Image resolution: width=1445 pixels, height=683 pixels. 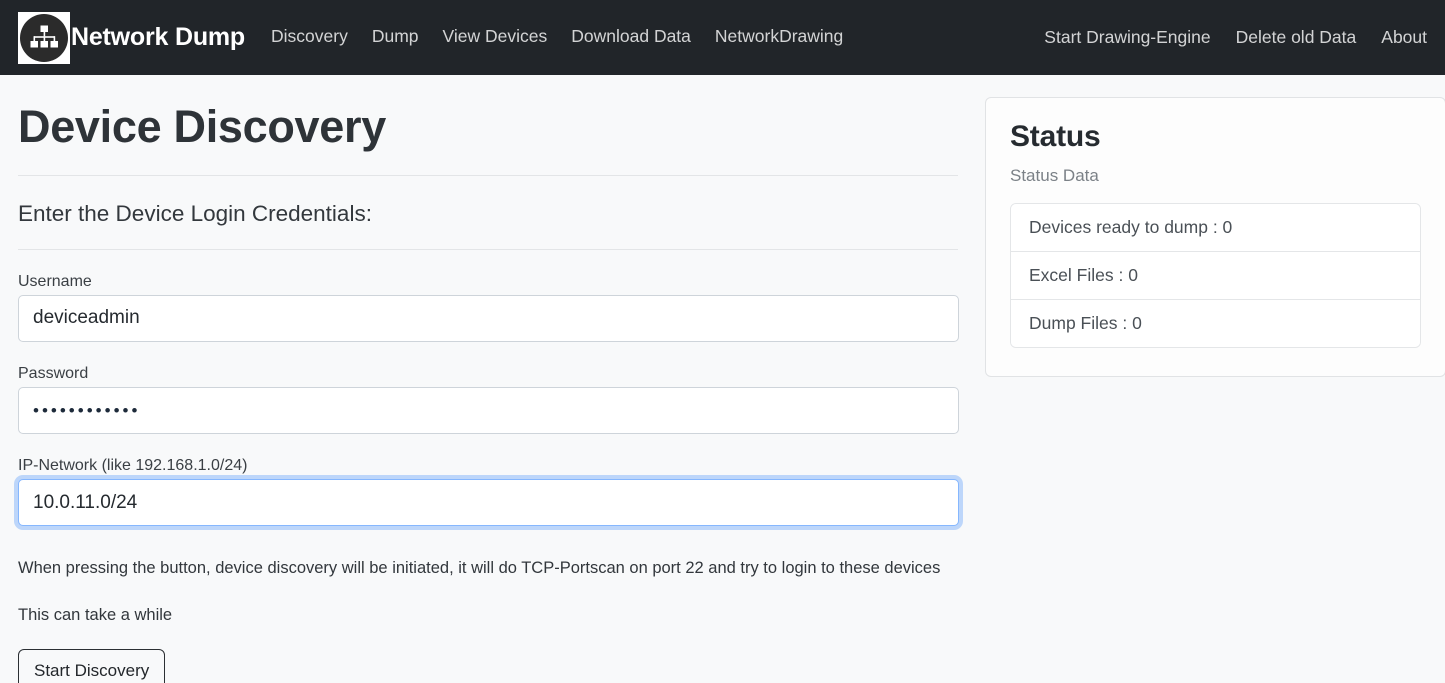 What do you see at coordinates (53, 373) in the screenshot?
I see `password-label: Password` at bounding box center [53, 373].